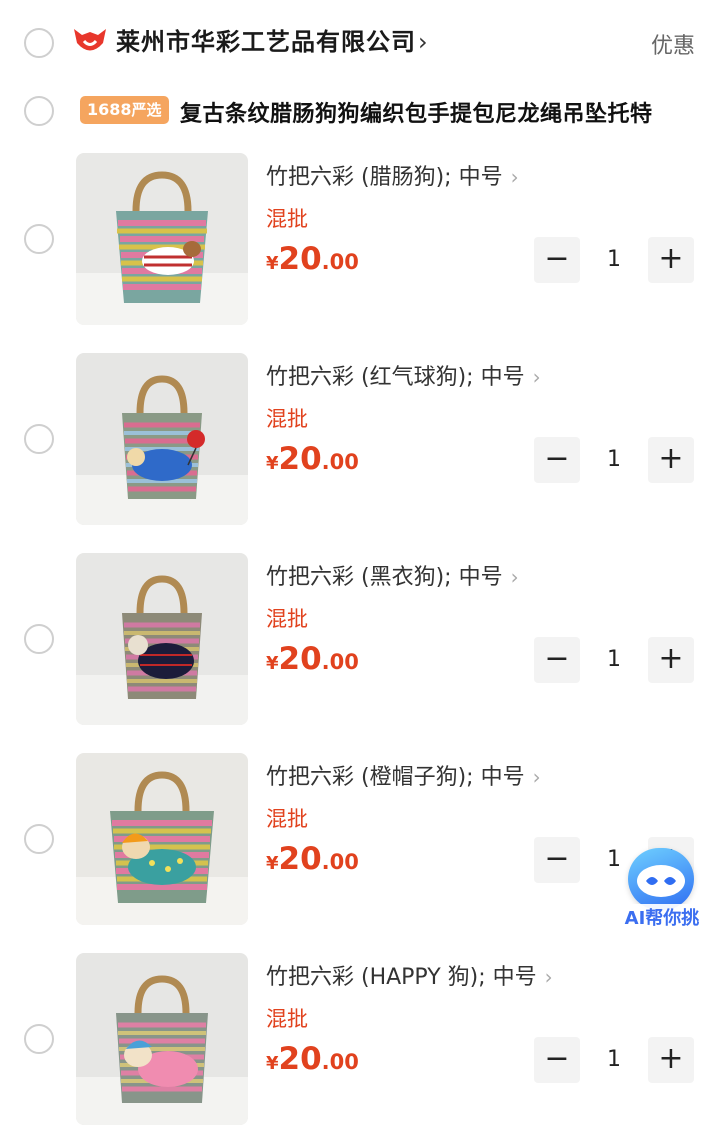 The image size is (720, 1133). I want to click on product-title-row: 1688严选 复古条纹腊肠狗狗编织包手提包尼龙绳吊坠托特, so click(360, 111).